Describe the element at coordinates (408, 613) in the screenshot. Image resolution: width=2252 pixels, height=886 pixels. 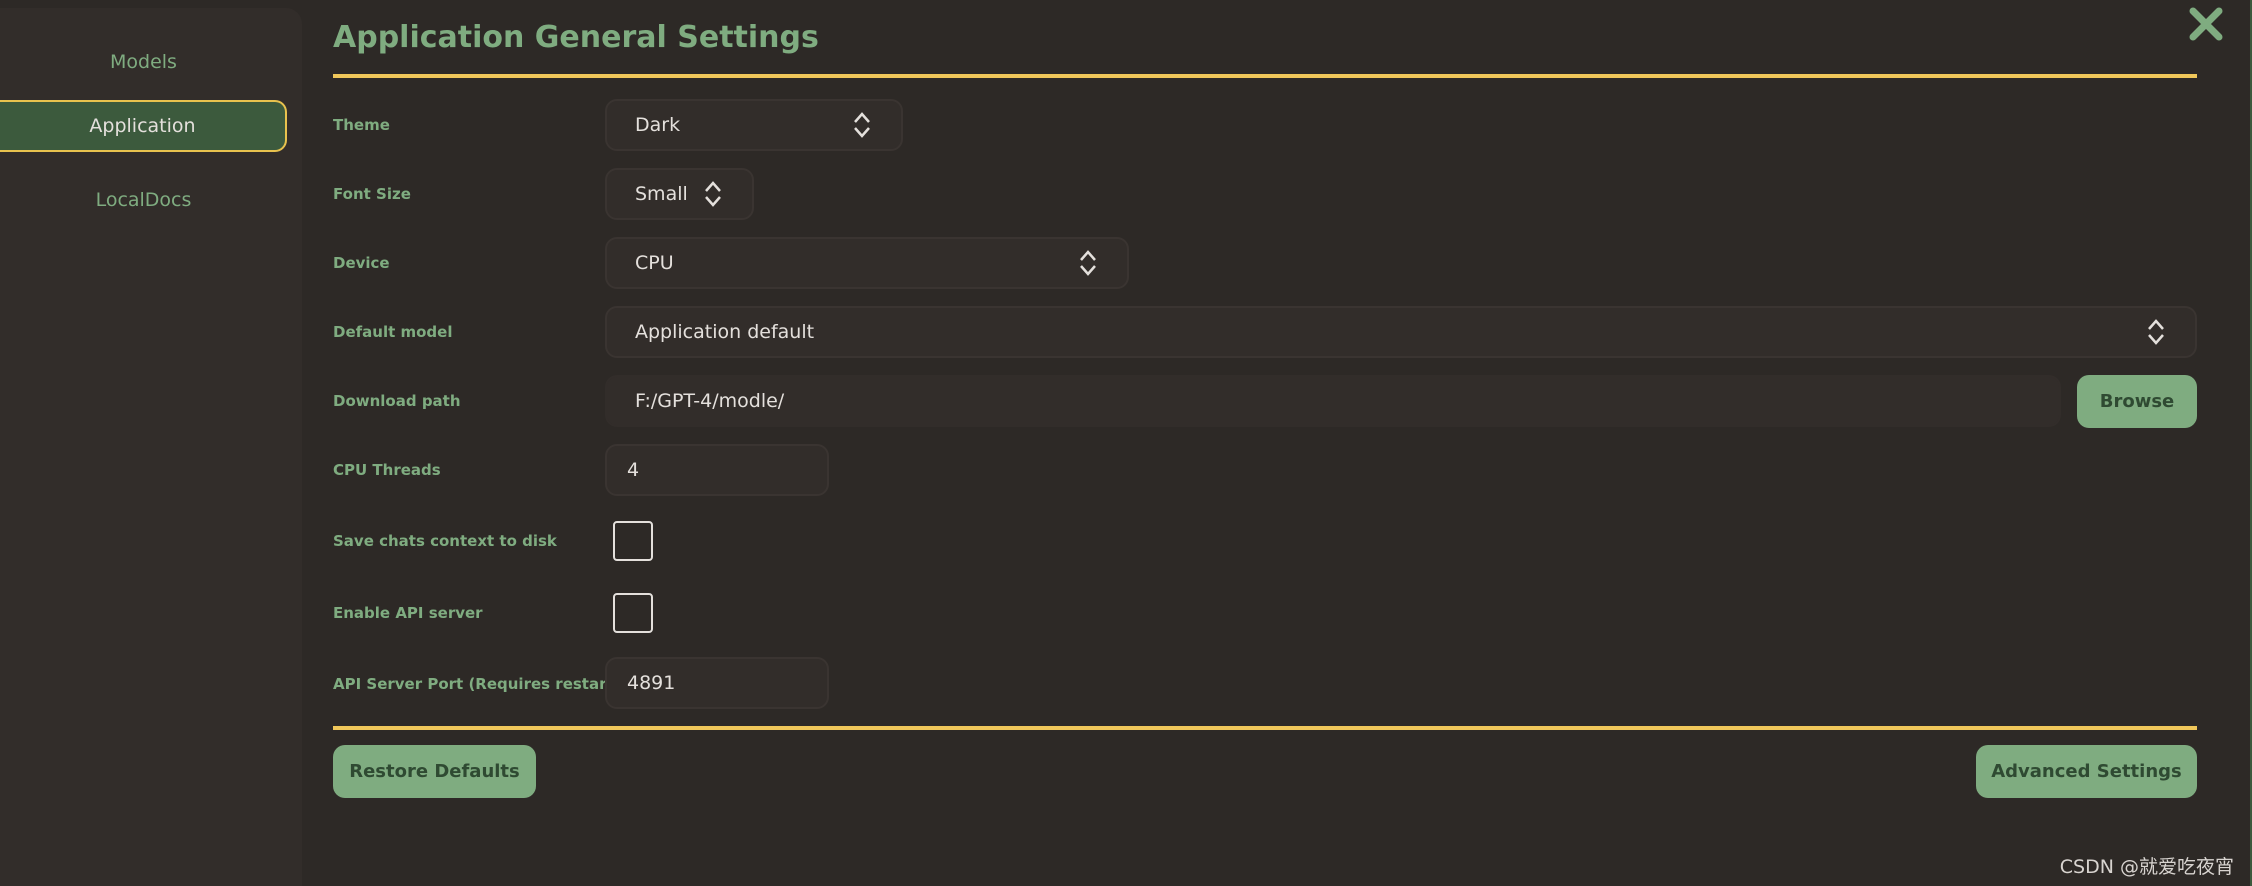
I see `enable-api-label: Enable API server` at that location.